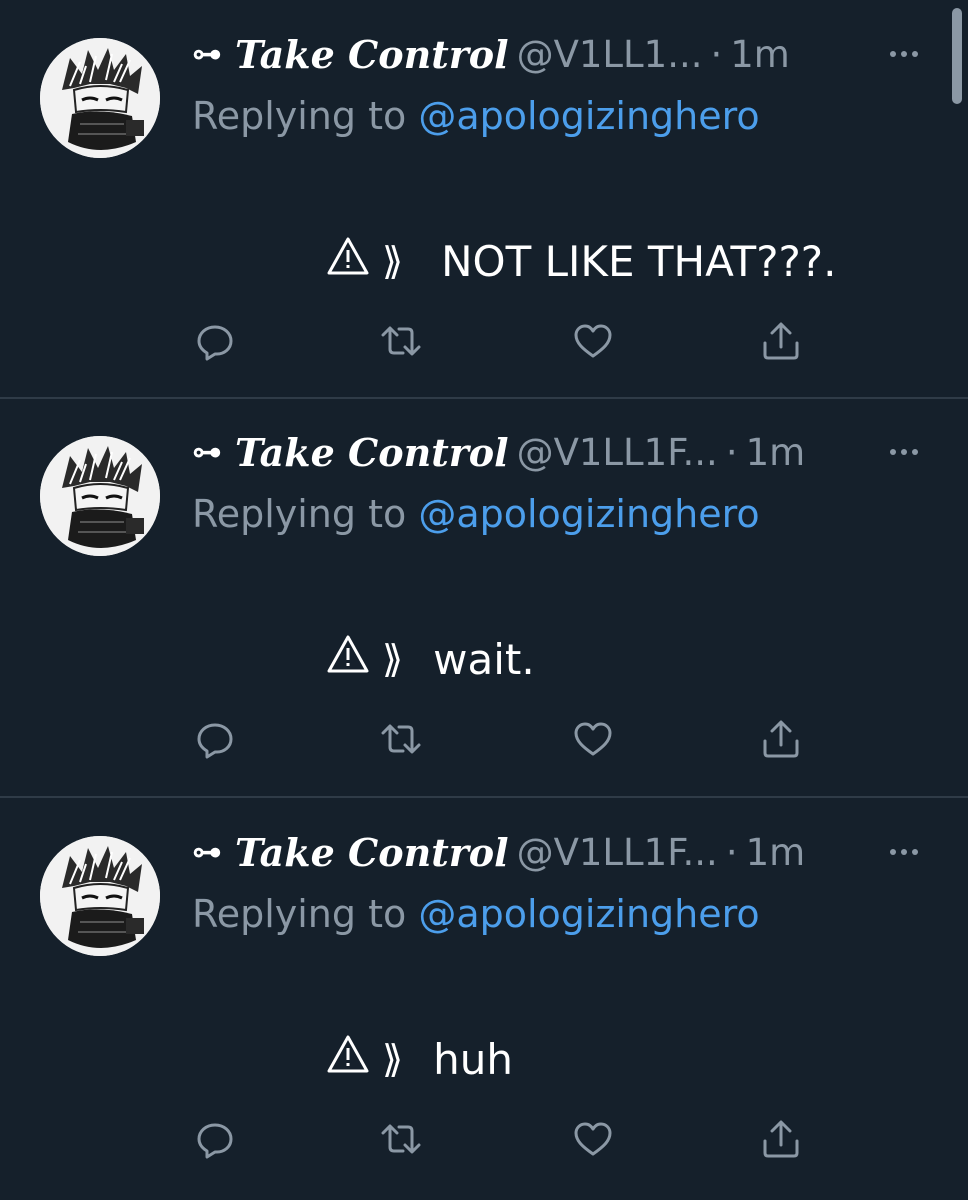  I want to click on tweet-header: ⊶ Take Control @V1LL1... · 1m, so click(542, 54).